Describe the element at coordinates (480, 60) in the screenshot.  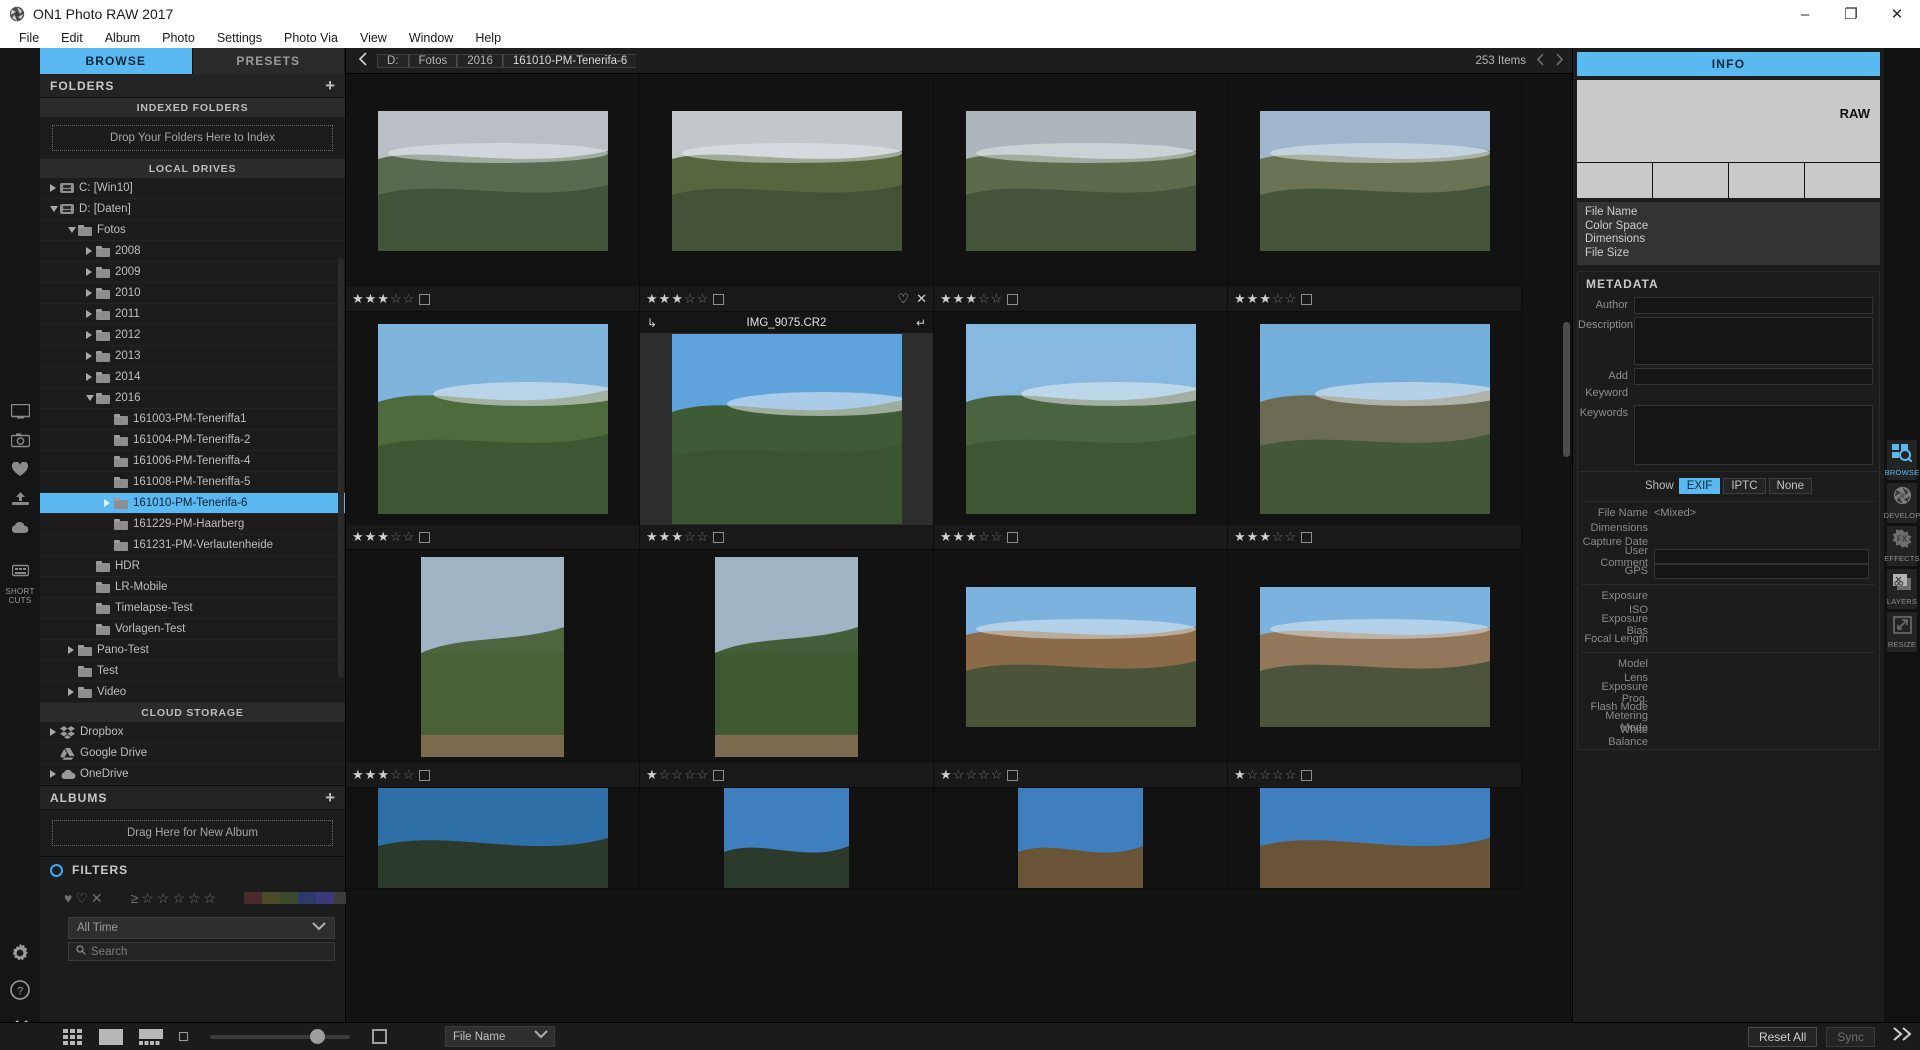
I see `breadcrumb-segment: 2016` at that location.